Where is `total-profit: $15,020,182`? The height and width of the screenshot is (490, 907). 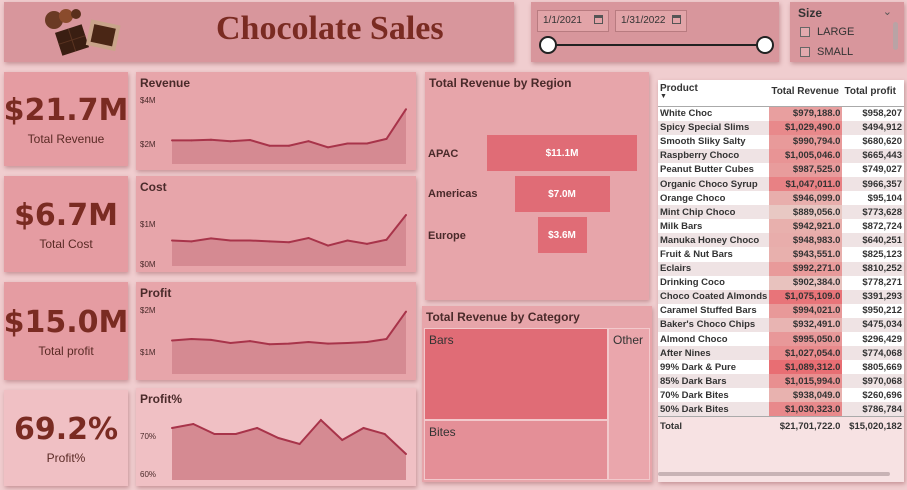 total-profit: $15,020,182 is located at coordinates (873, 425).